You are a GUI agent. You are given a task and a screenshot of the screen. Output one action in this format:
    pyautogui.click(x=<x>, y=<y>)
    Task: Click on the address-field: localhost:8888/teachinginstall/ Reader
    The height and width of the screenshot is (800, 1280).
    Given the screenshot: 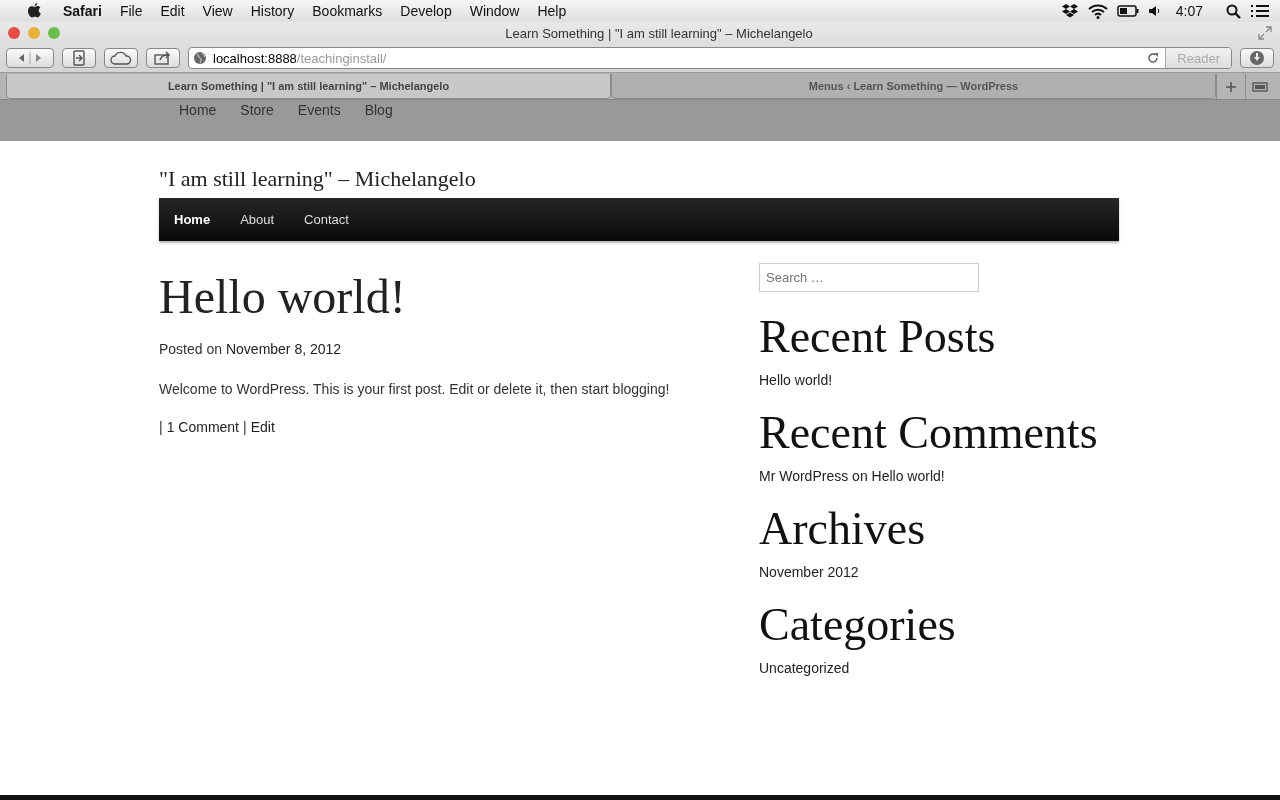 What is the action you would take?
    pyautogui.click(x=710, y=58)
    